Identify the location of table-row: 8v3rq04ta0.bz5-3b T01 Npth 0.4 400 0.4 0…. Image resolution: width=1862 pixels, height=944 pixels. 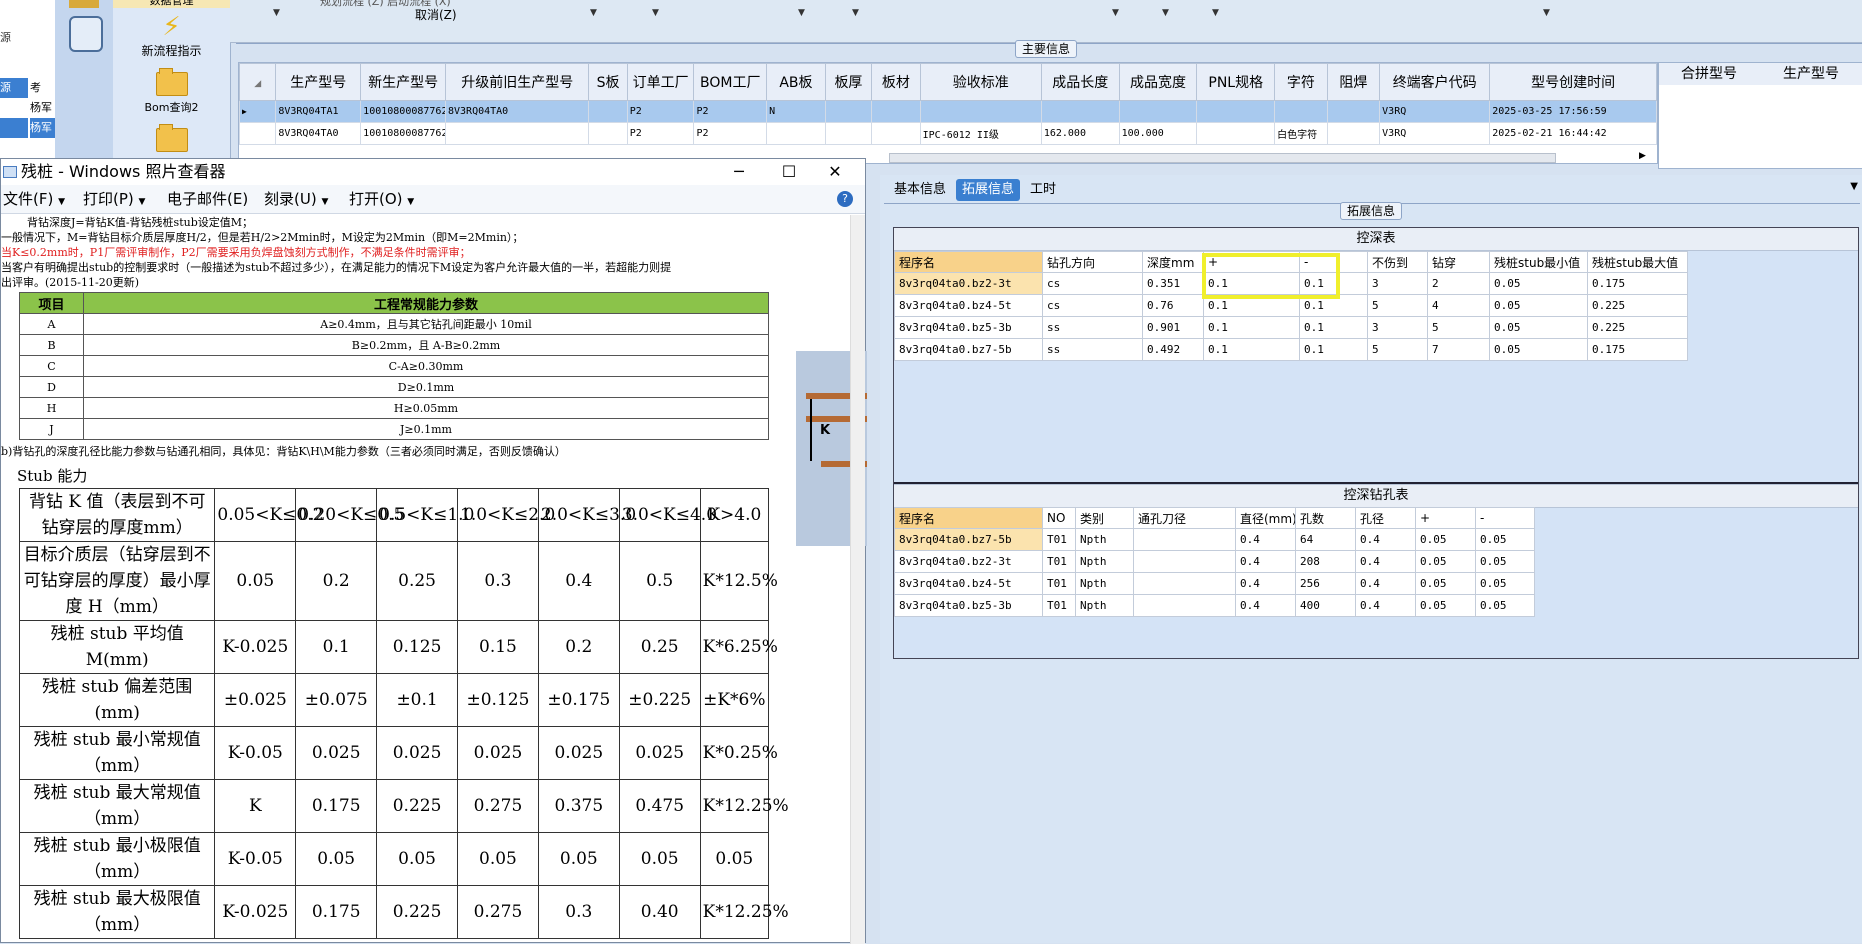
(1214, 605).